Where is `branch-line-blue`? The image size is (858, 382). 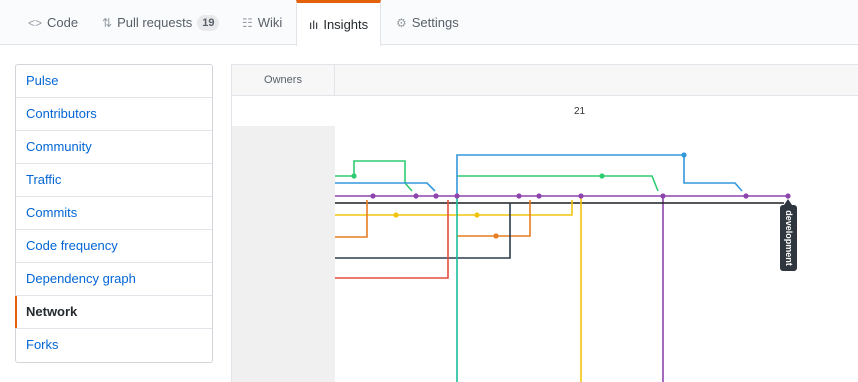 branch-line-blue is located at coordinates (385, 187).